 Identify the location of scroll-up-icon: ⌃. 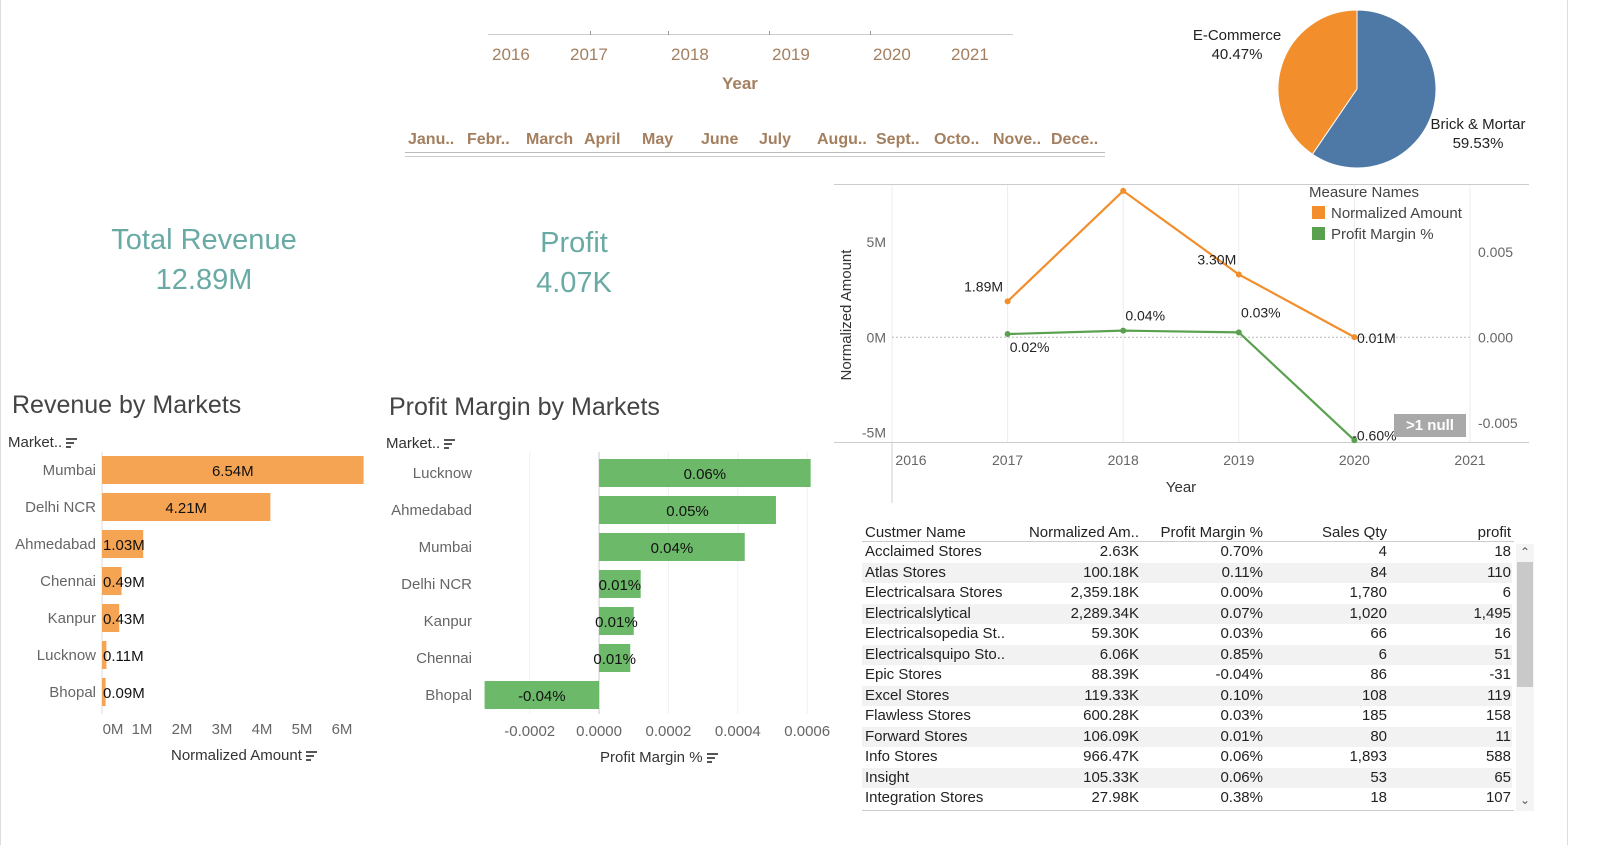
(1525, 552).